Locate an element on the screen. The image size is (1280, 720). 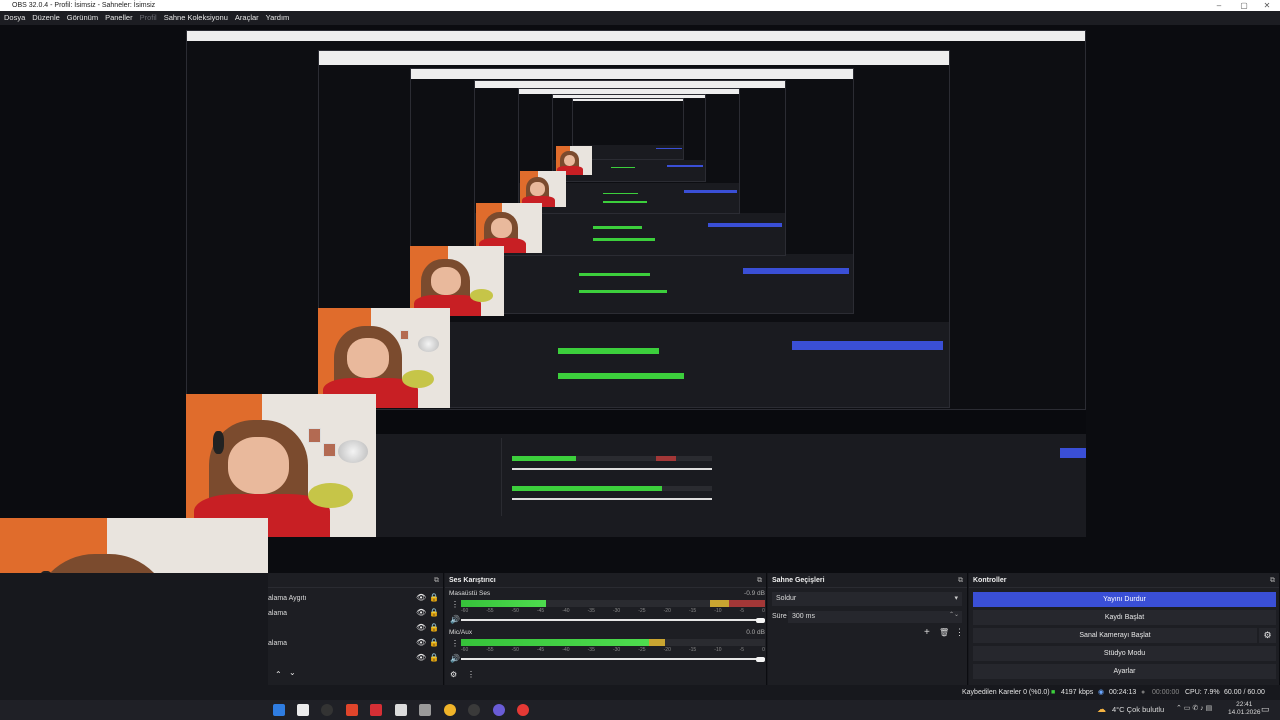
app-w-icon is located at coordinates (376, 710).